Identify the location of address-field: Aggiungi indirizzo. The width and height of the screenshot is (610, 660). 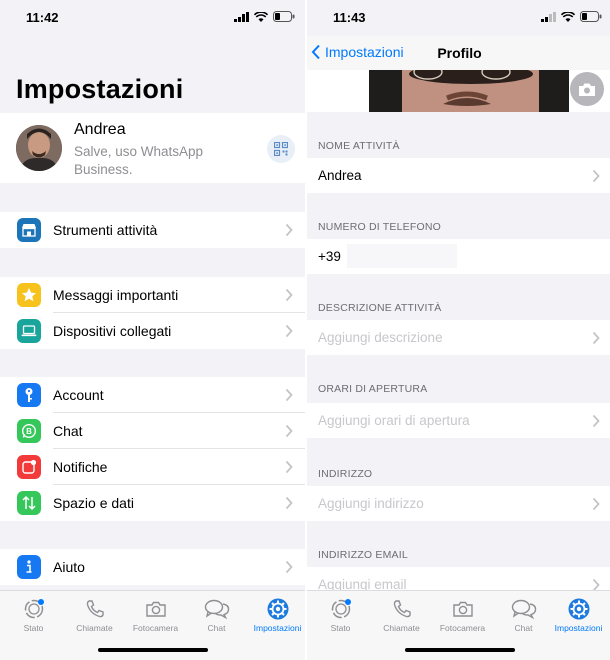
(458, 503).